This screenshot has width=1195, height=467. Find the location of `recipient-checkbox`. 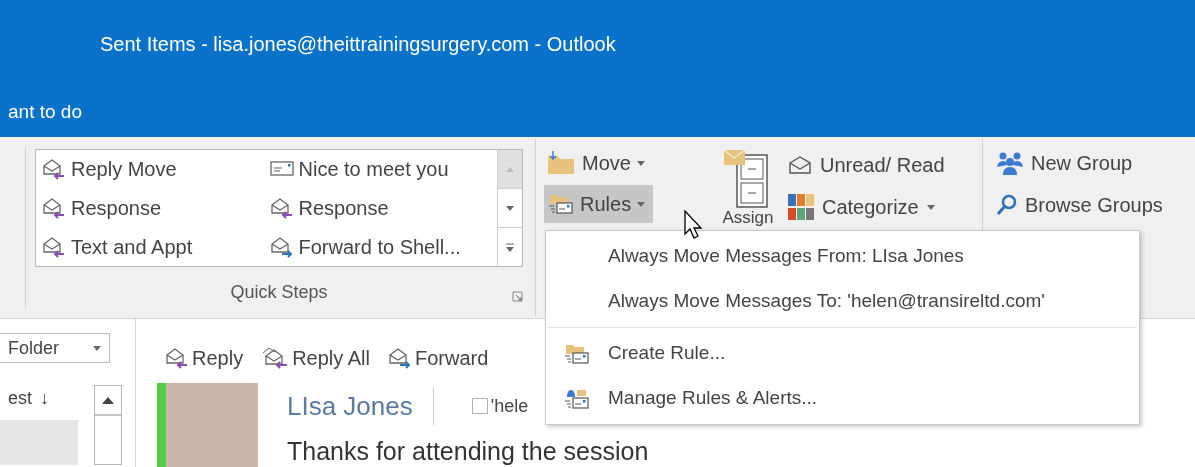

recipient-checkbox is located at coordinates (479, 406).